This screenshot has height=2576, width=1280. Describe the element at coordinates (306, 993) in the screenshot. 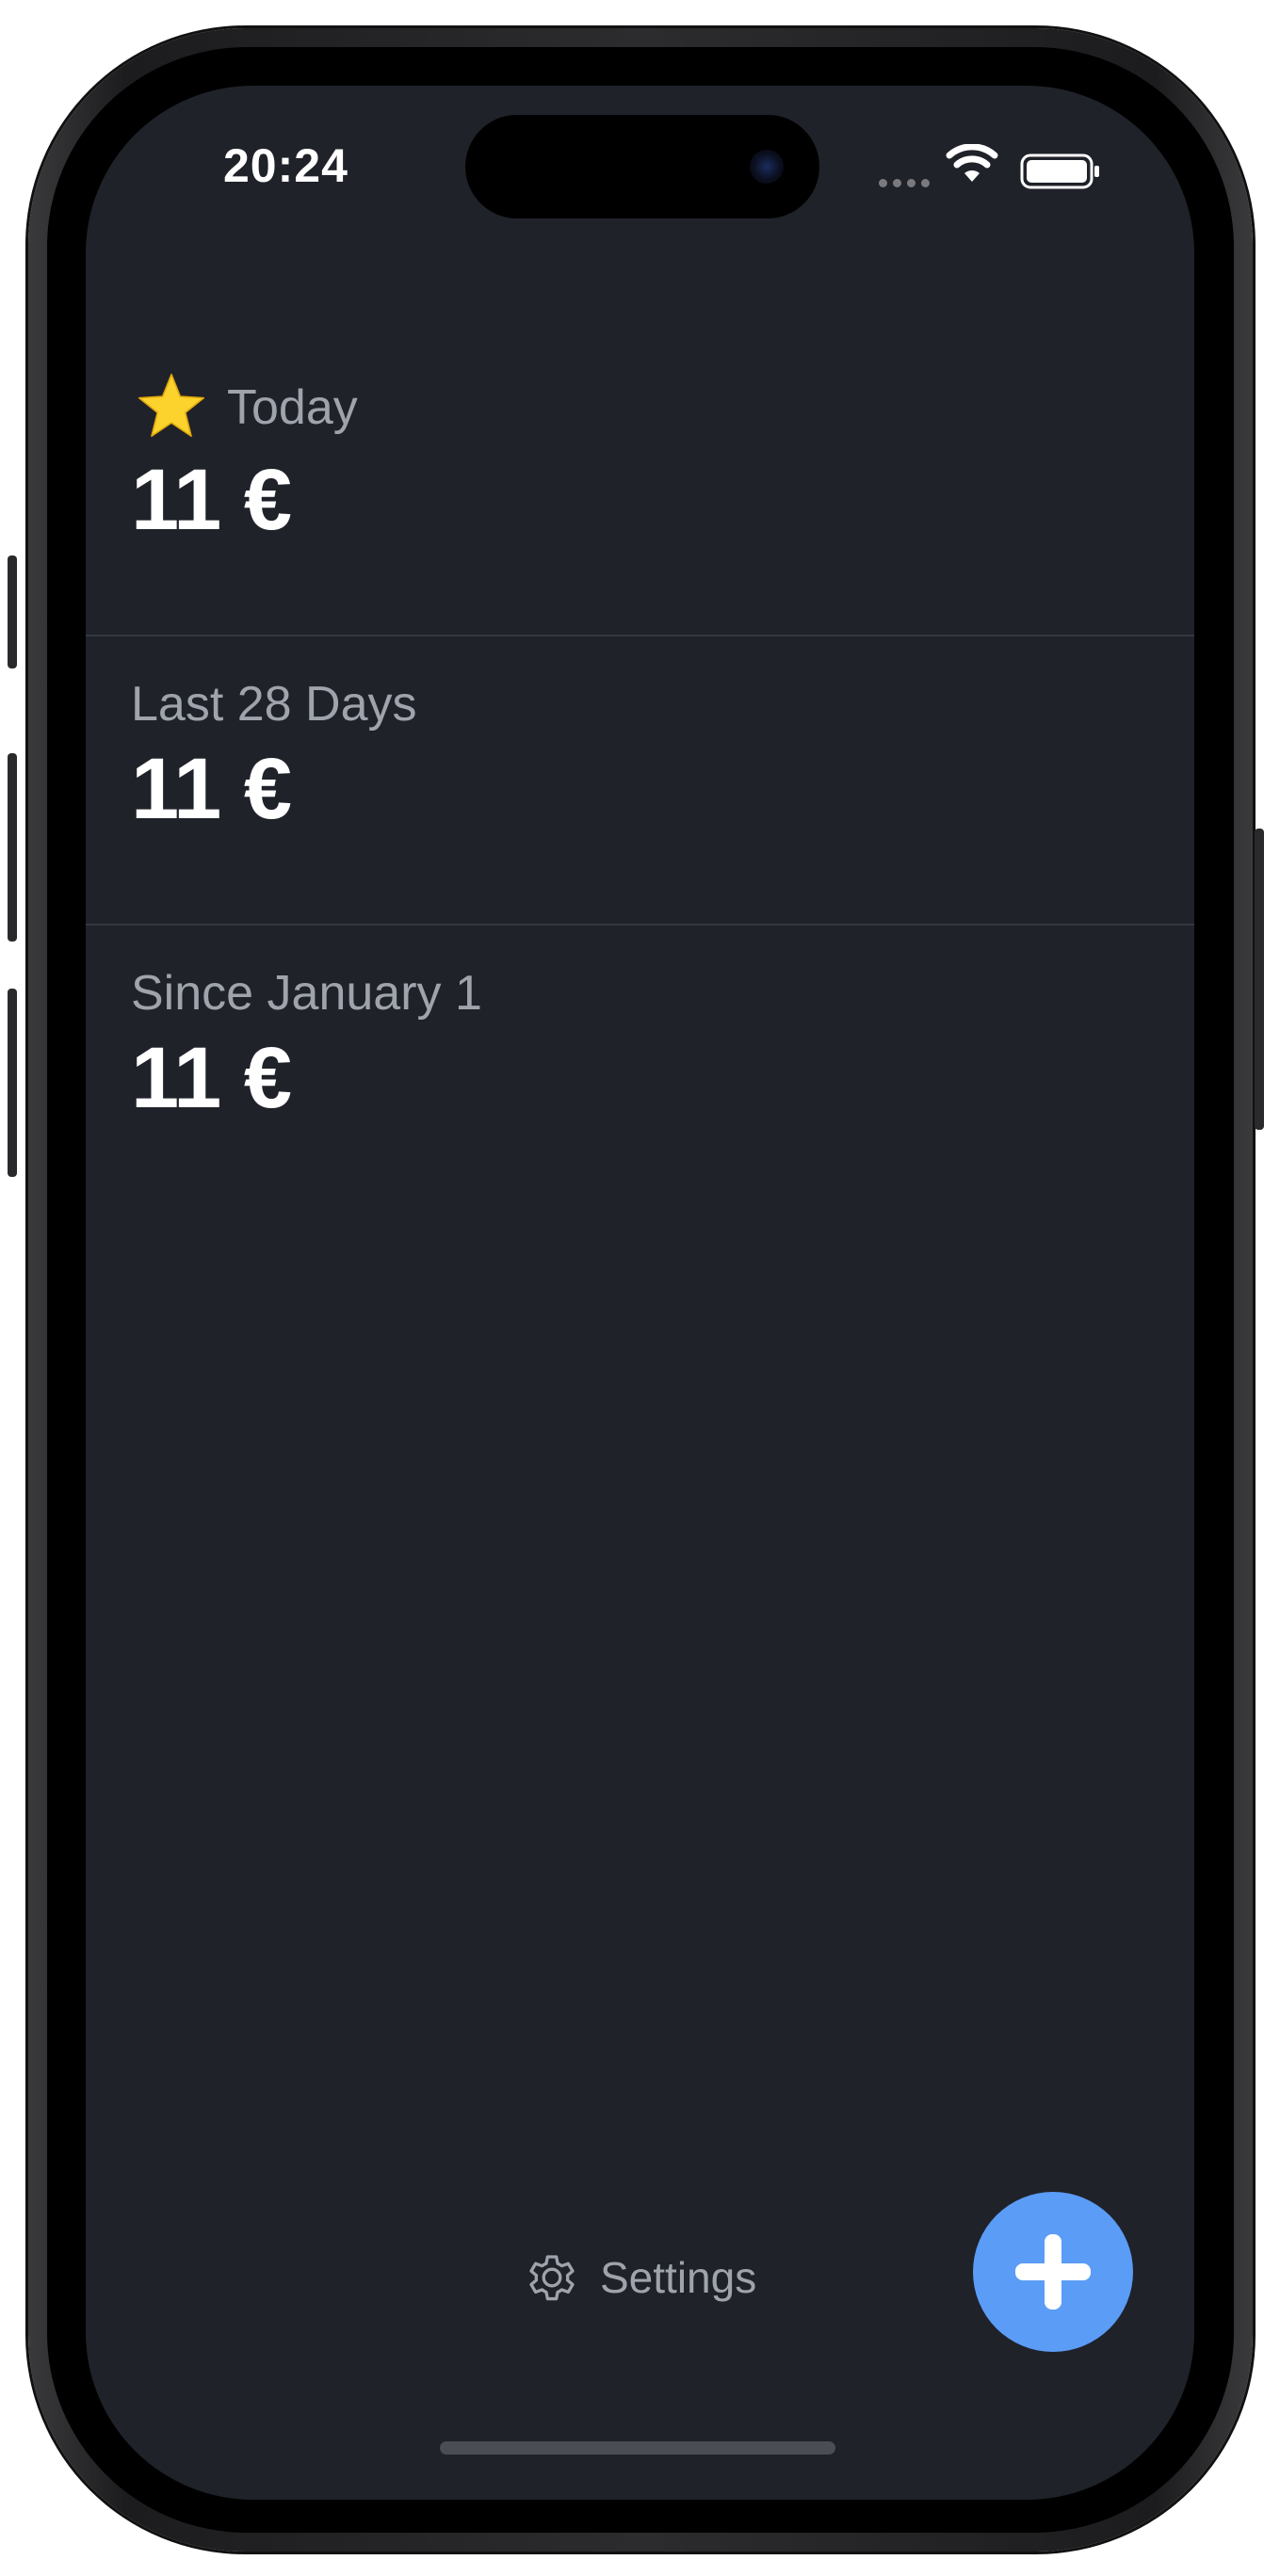

I see `since-jan-1-label: Since January 1` at that location.